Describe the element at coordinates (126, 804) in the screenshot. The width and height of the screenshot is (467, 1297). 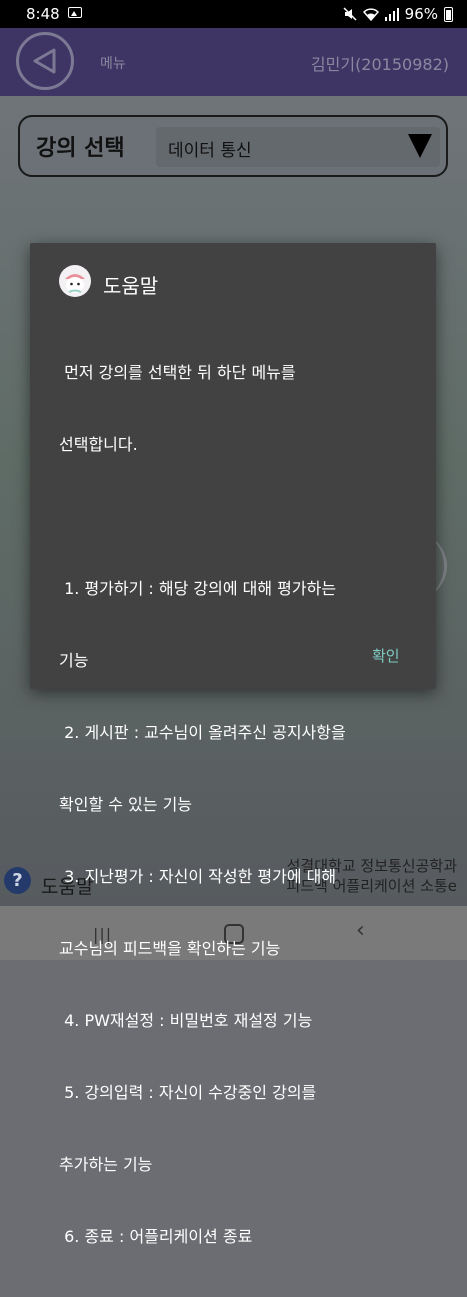
I see `dialog-line: 확인할 수 있는 기능` at that location.